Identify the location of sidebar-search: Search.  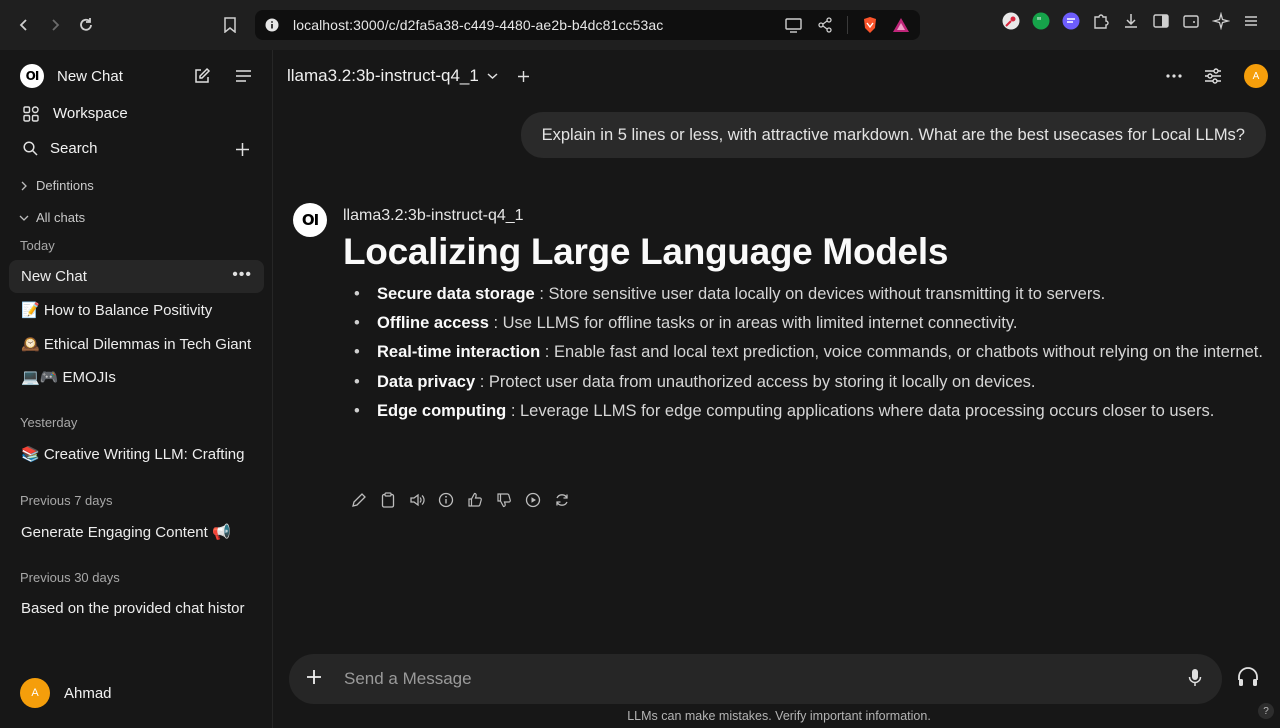
(60, 148).